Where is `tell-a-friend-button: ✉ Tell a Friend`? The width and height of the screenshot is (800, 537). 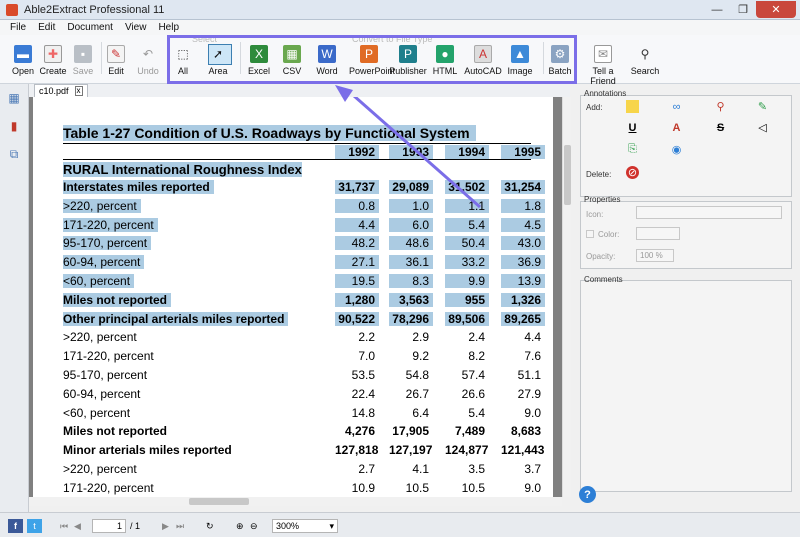
tell-a-friend-button: ✉ Tell a Friend is located at coordinates (603, 65).